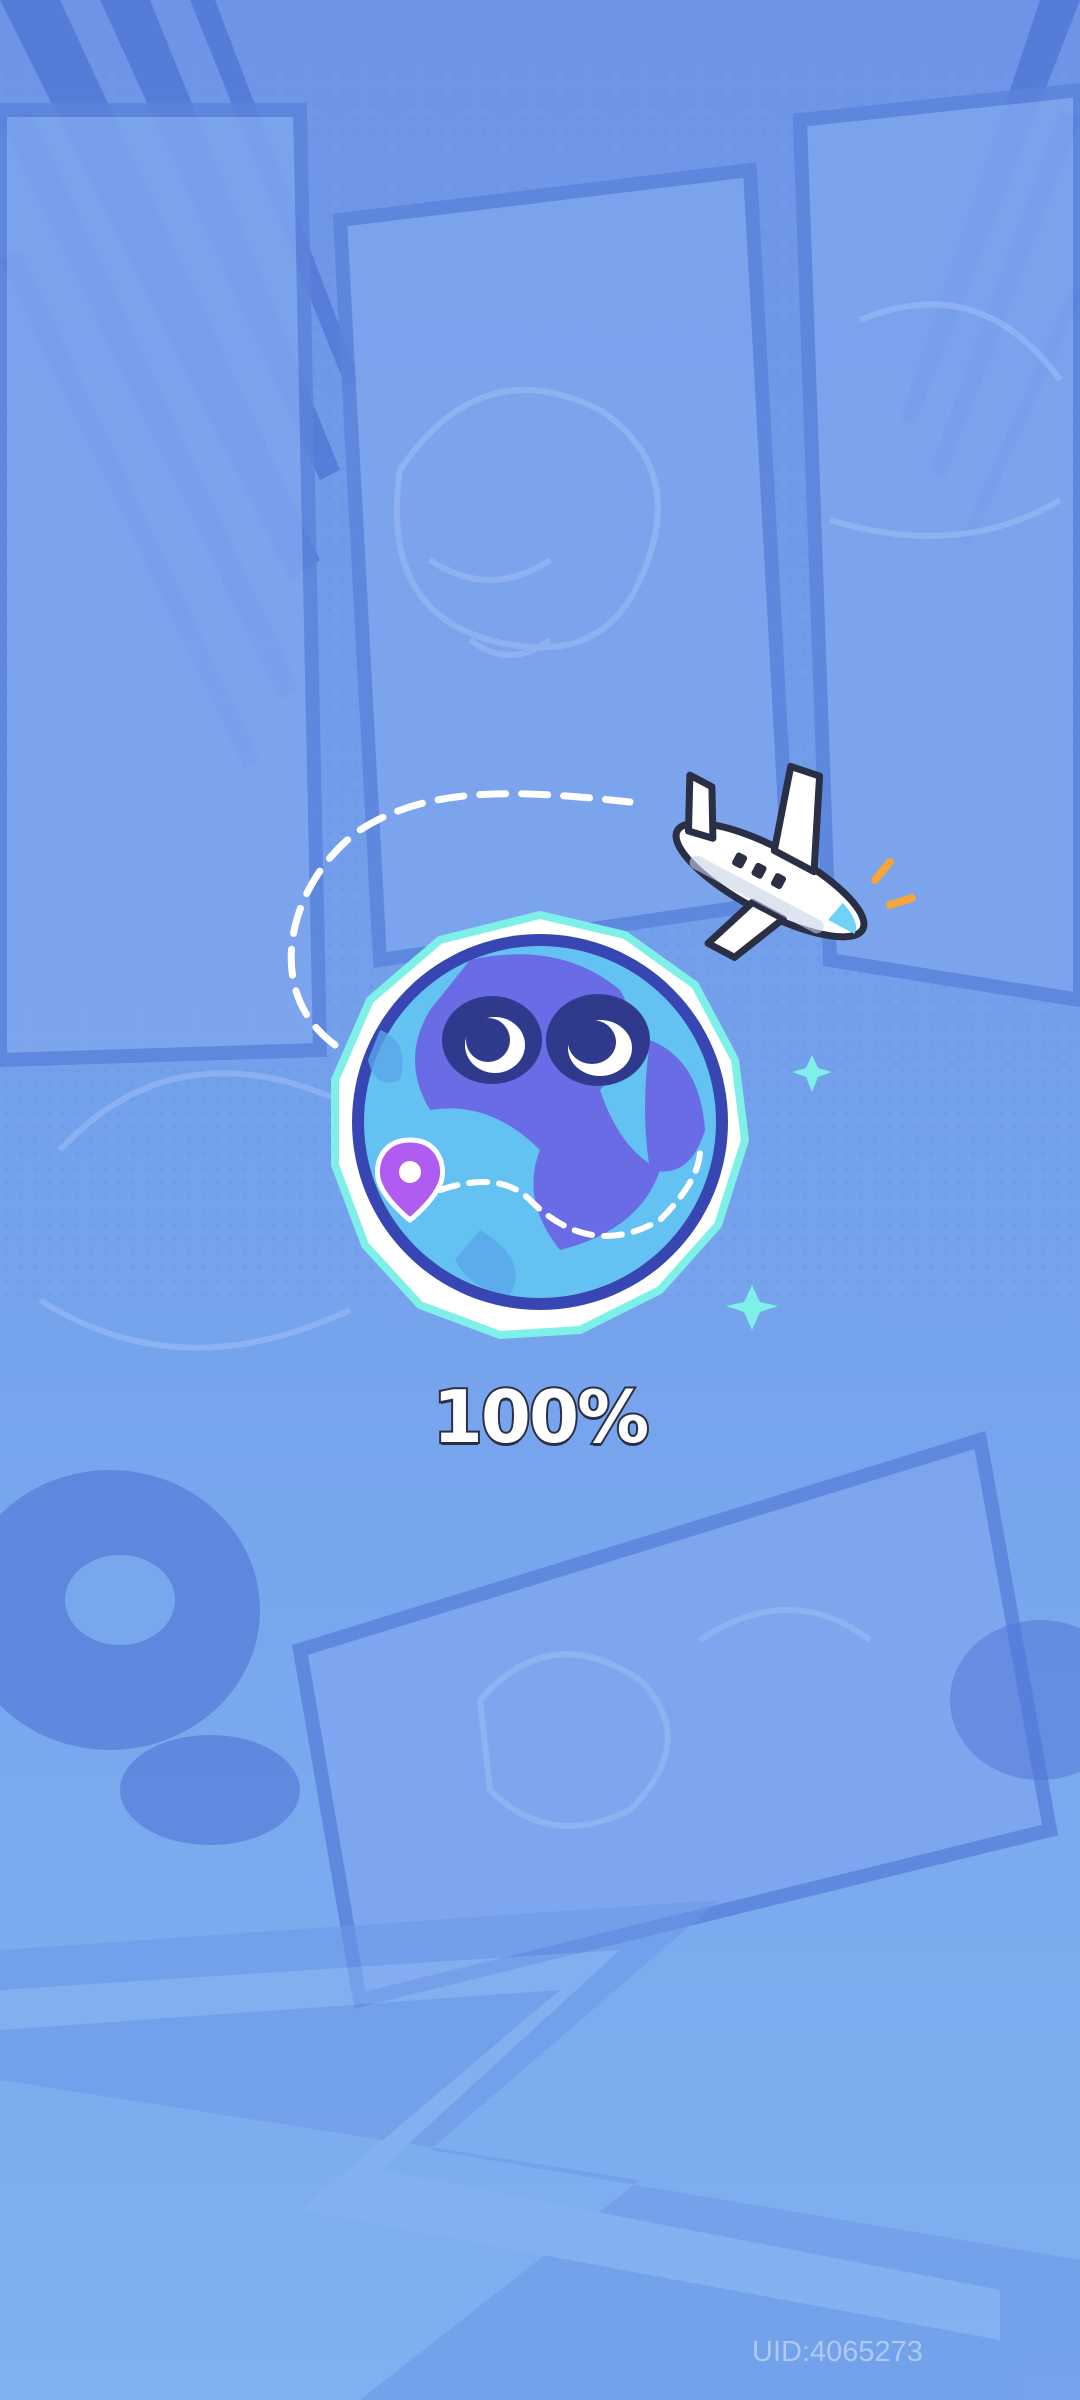  I want to click on loading-percent-label: 100%, so click(541, 1417).